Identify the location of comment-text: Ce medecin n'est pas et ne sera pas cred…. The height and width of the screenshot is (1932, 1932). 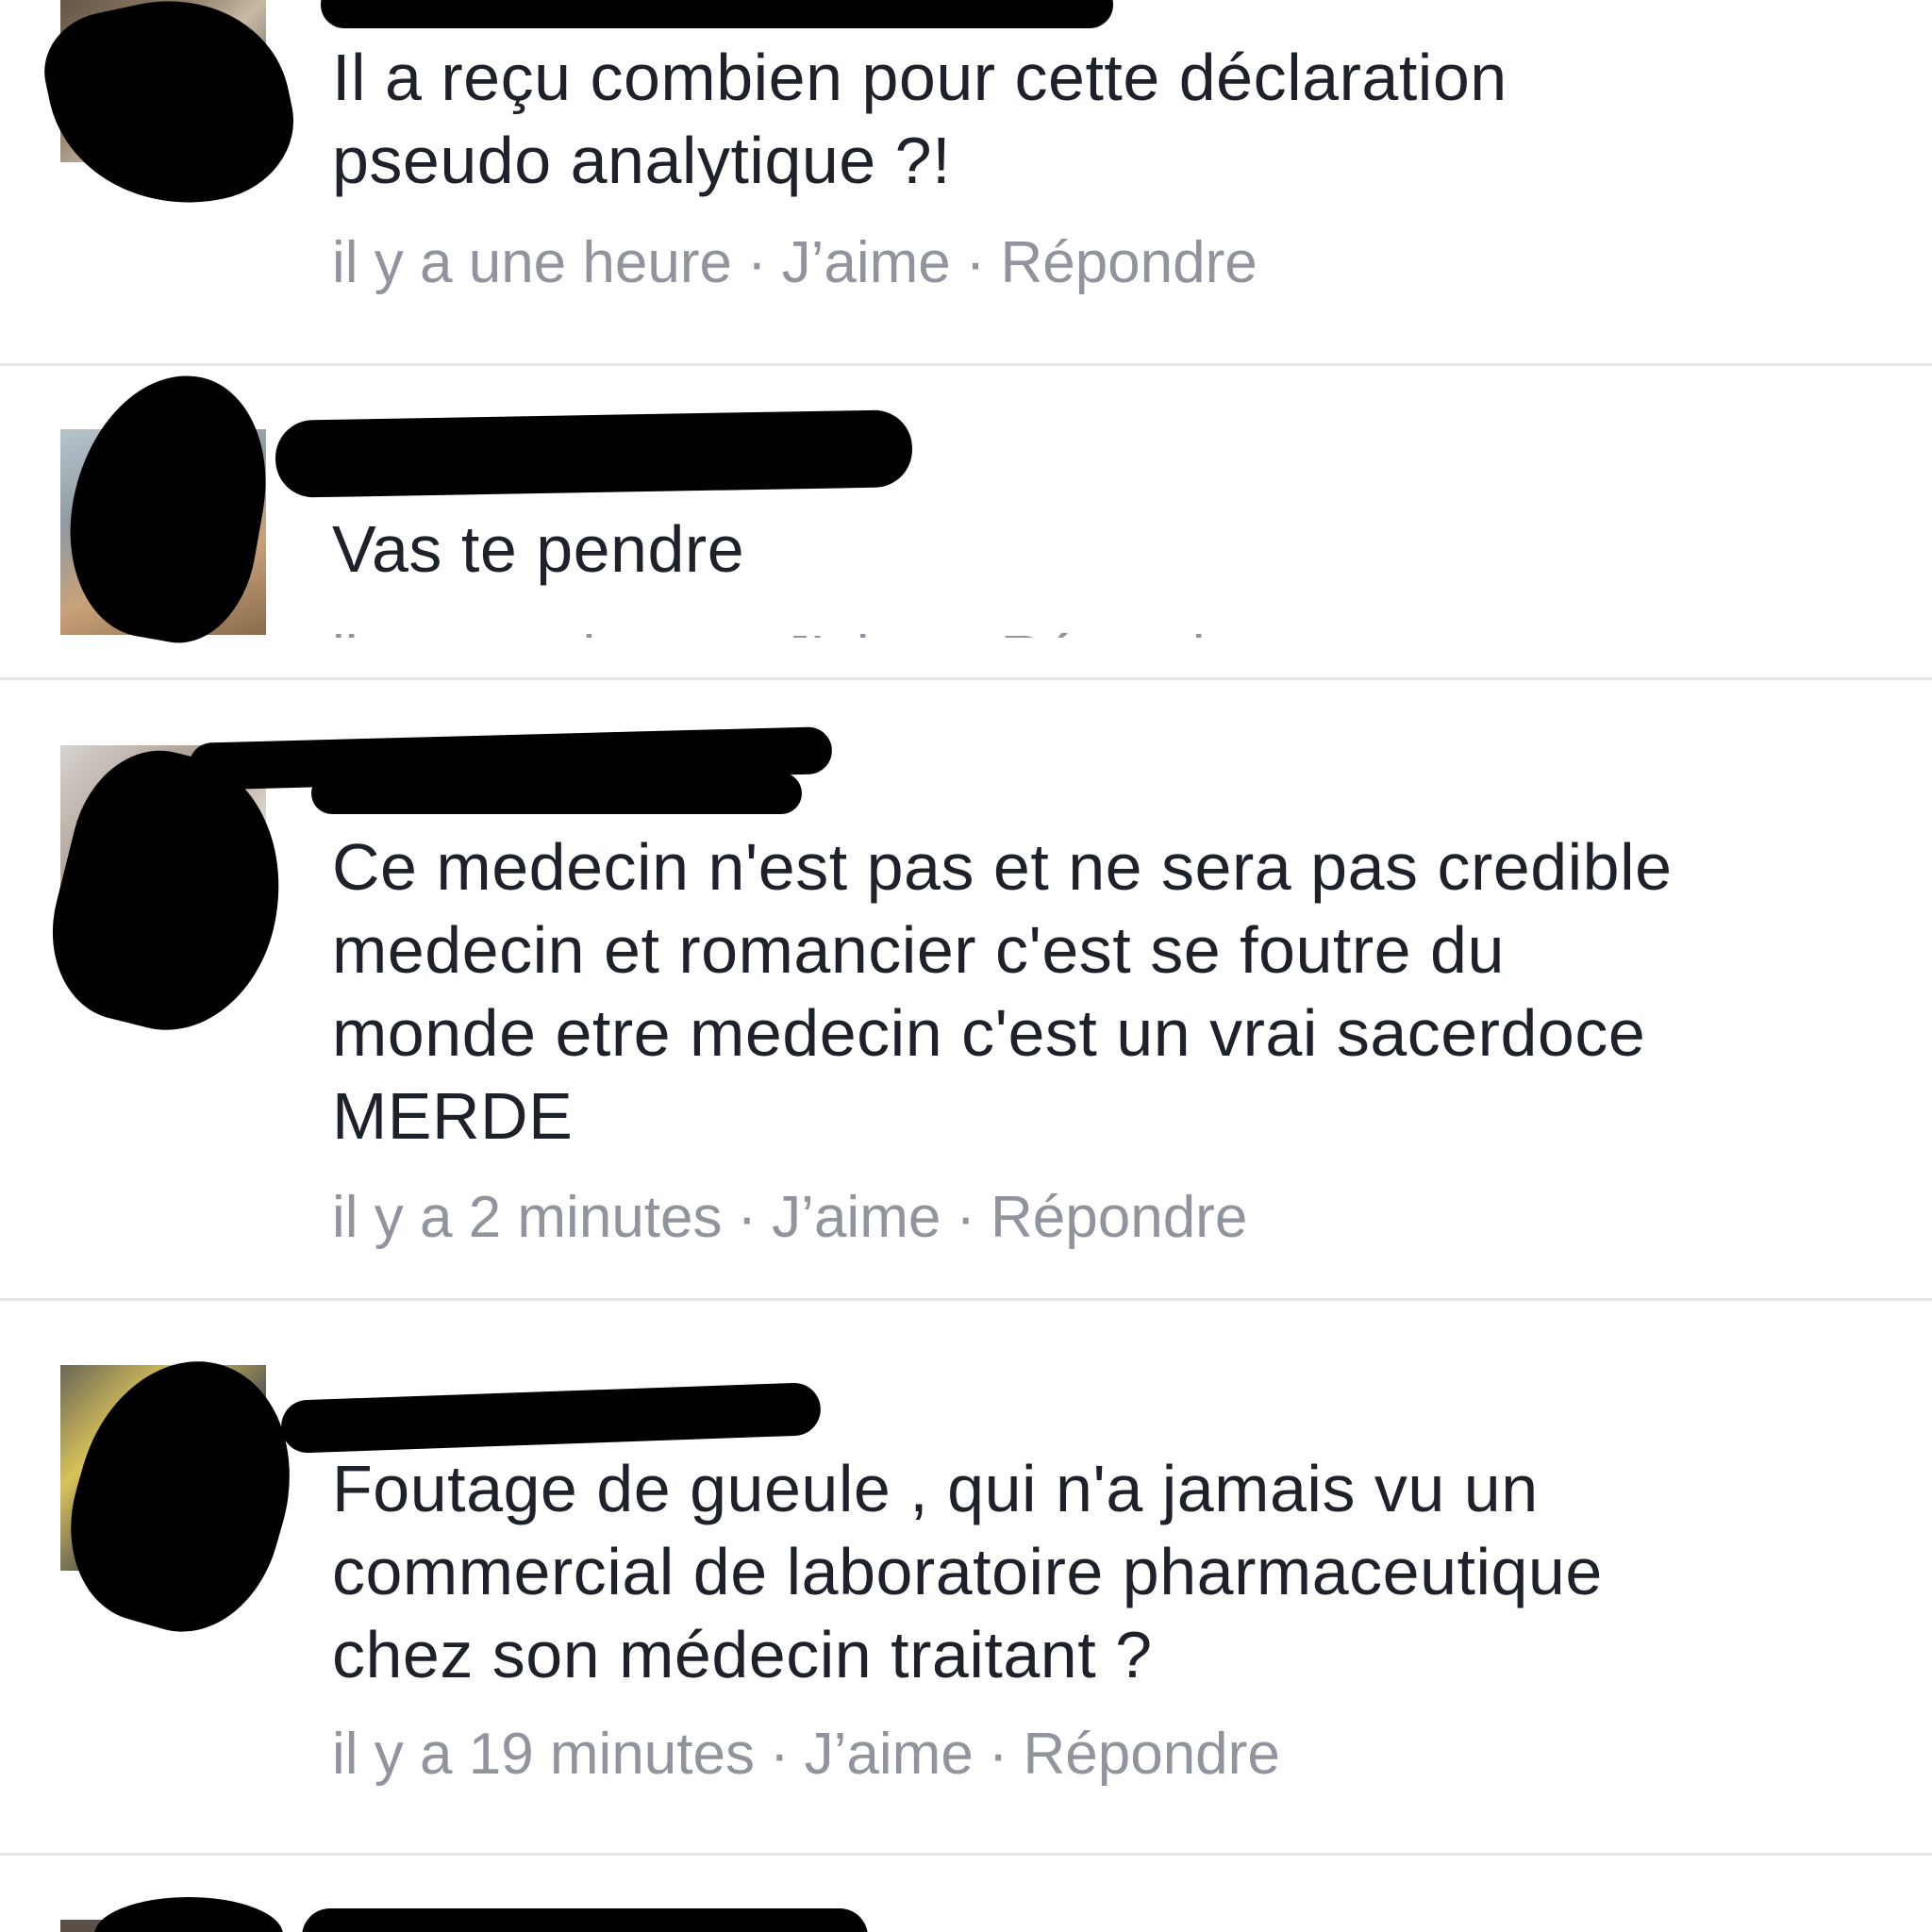
(1003, 991).